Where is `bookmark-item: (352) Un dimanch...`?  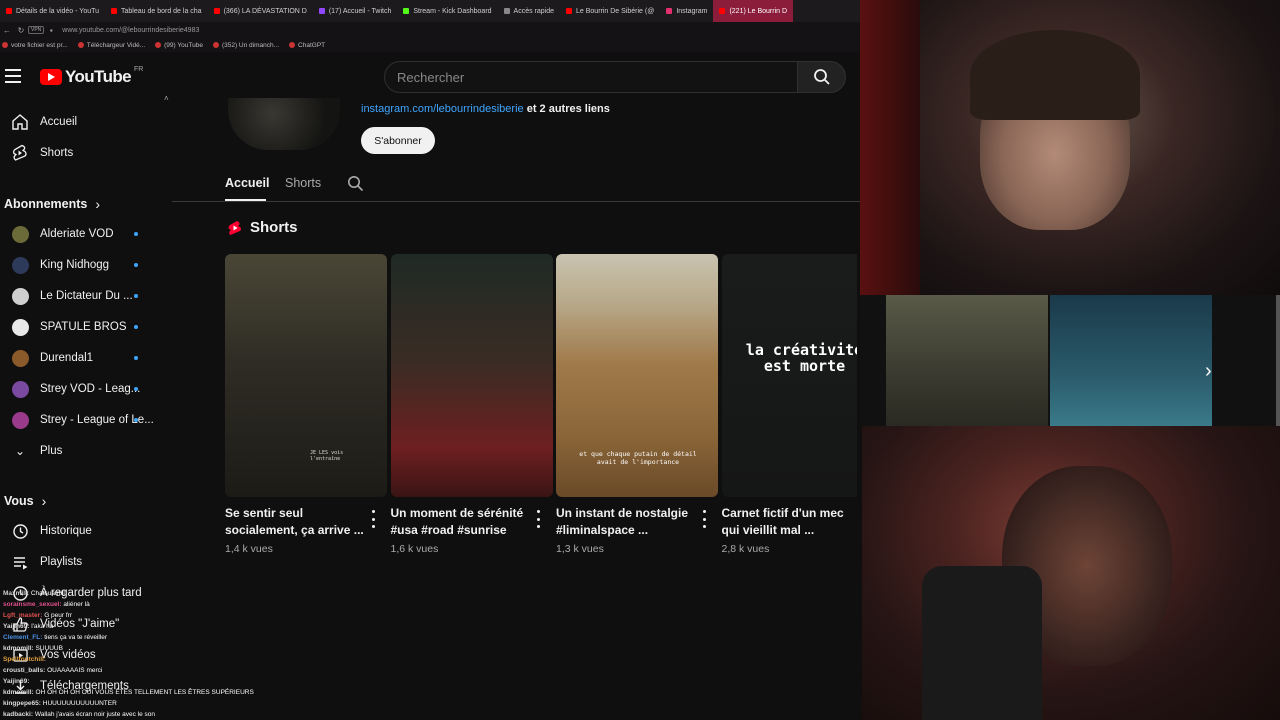 bookmark-item: (352) Un dimanch... is located at coordinates (246, 45).